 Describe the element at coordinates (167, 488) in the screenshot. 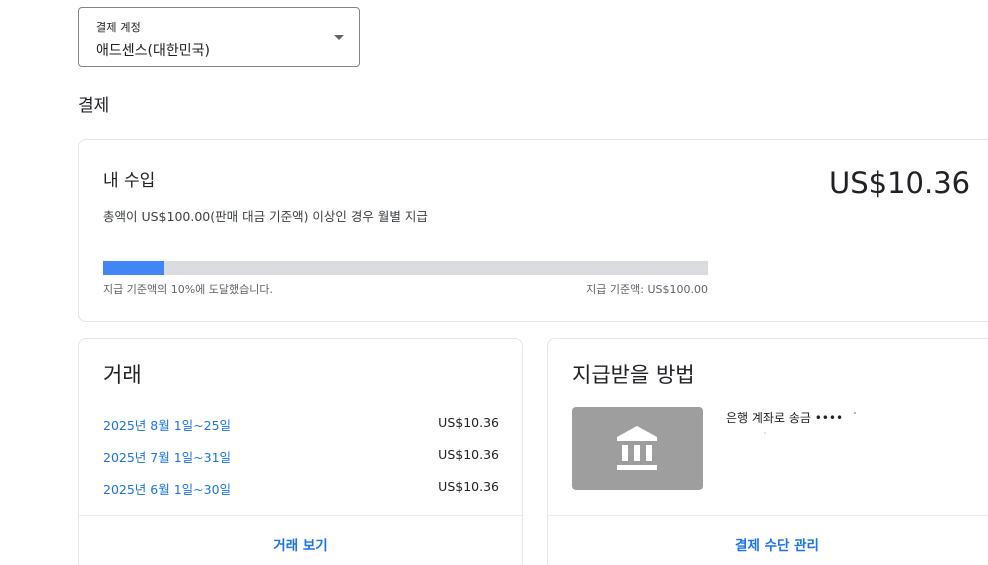

I see `transaction-period-link: 2025년 6월 1일~30일` at that location.